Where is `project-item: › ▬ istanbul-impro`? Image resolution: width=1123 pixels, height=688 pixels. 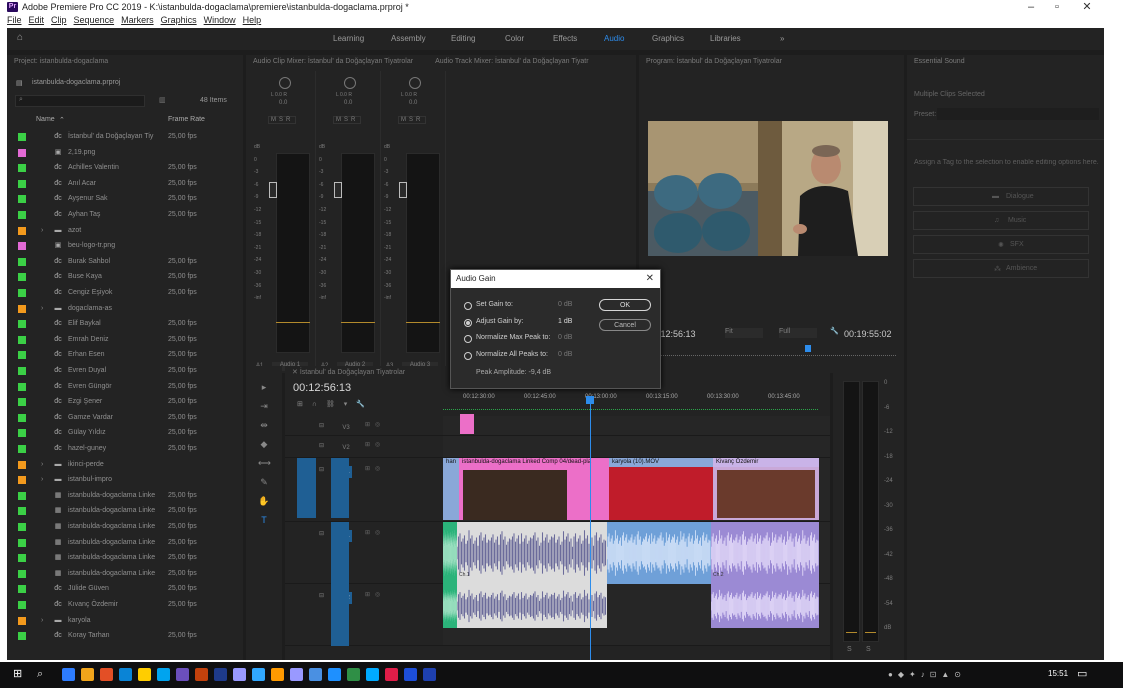
project-item: › ▬ istanbul-impro is located at coordinates (125, 480).